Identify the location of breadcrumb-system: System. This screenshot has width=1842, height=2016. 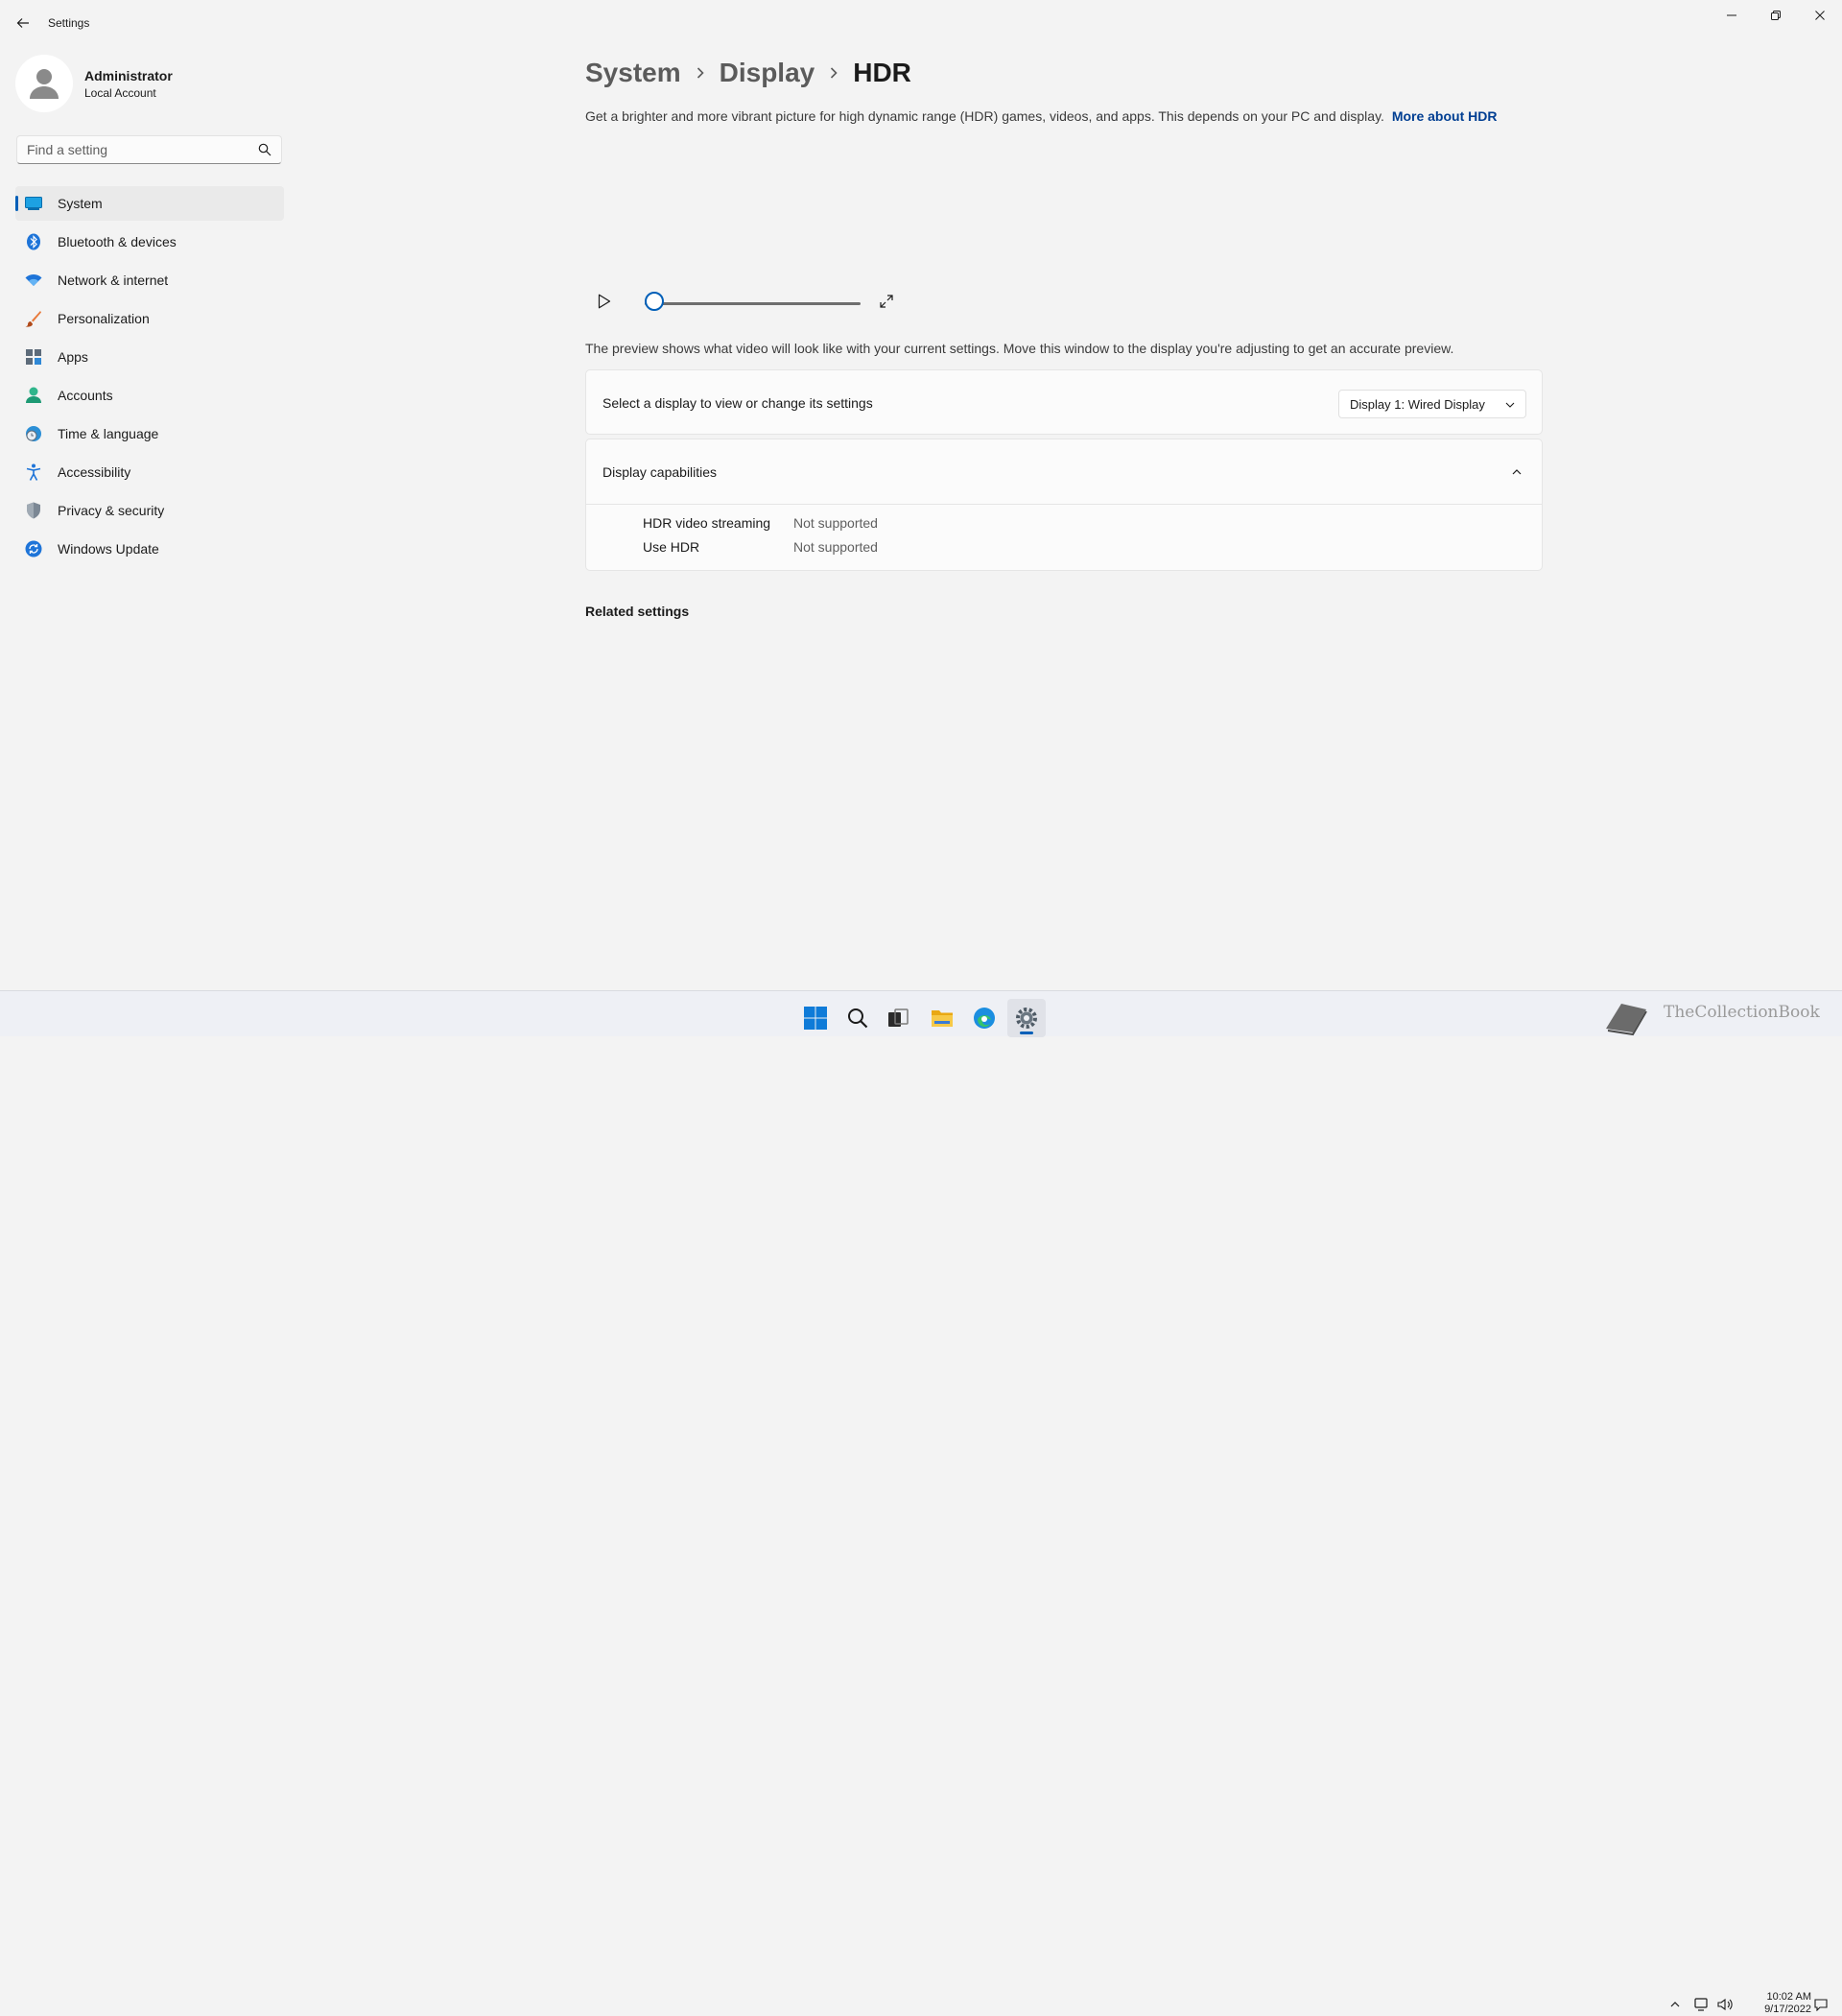
(633, 73).